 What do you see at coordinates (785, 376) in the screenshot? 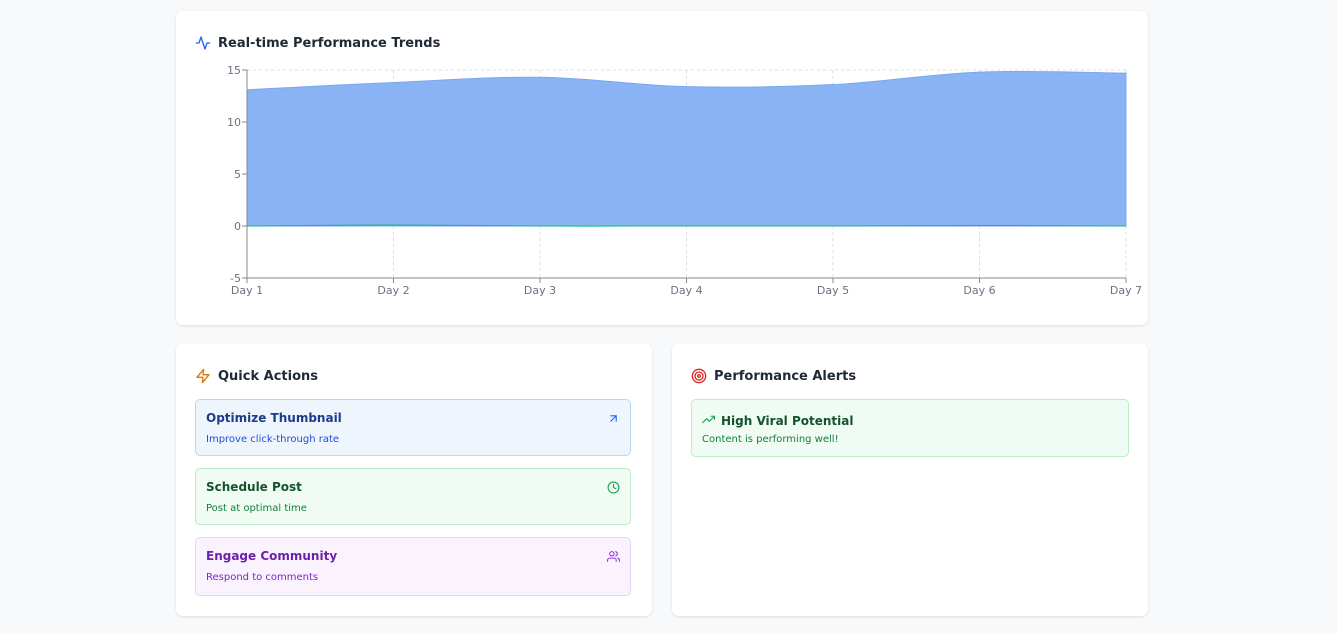
I see `performance-alerts-title: Performance Alerts` at bounding box center [785, 376].